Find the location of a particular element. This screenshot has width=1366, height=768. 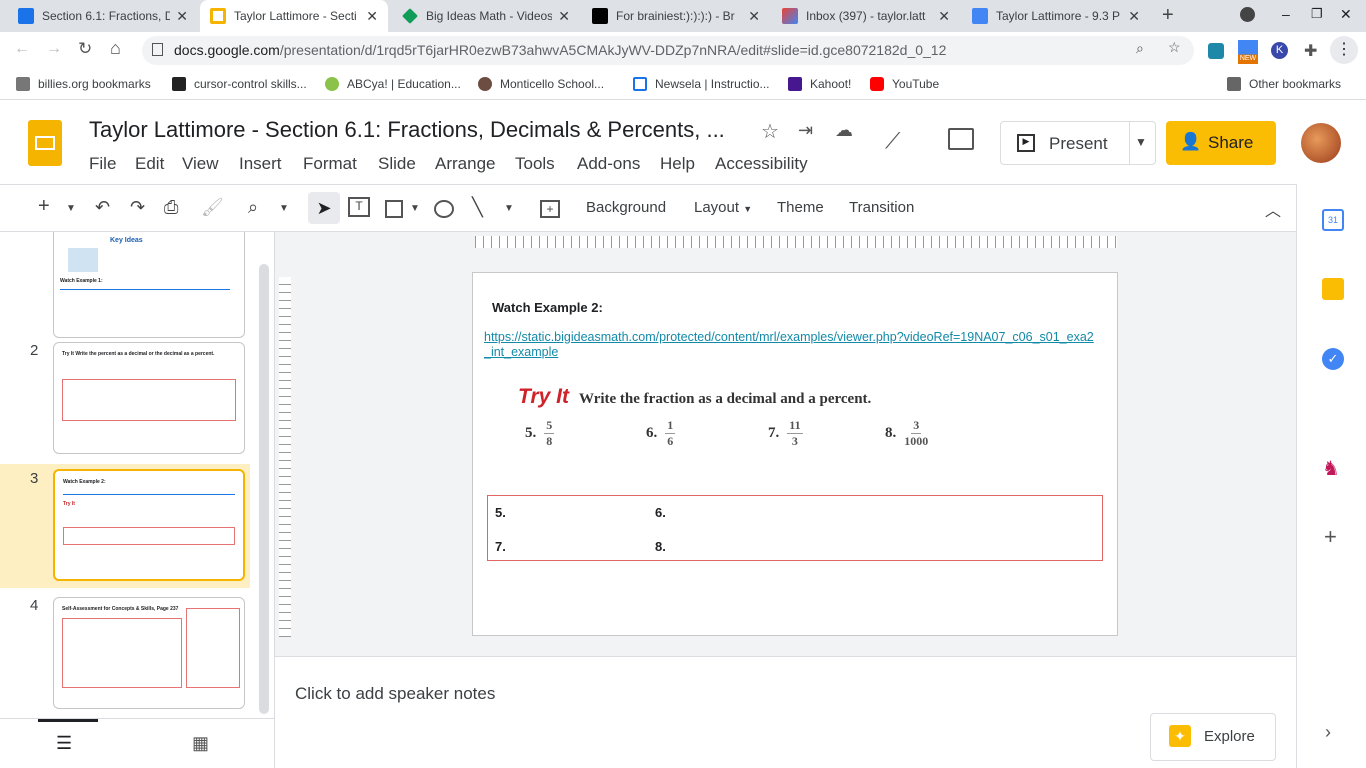

close-window-button: ✕ is located at coordinates (1346, 14).